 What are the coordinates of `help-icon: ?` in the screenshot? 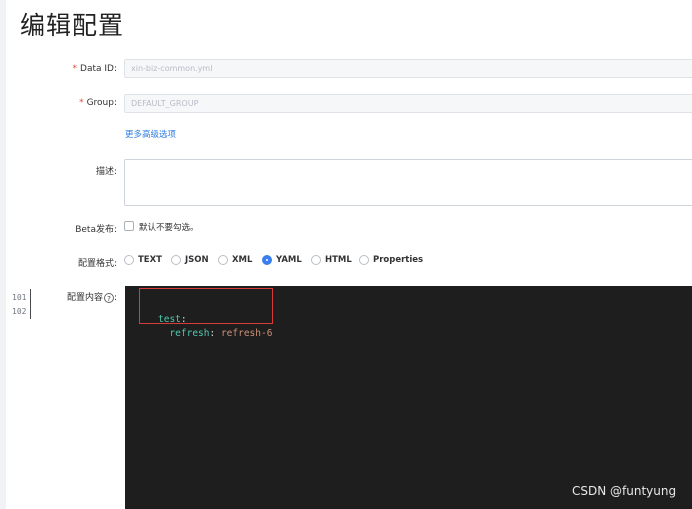 It's located at (108, 297).